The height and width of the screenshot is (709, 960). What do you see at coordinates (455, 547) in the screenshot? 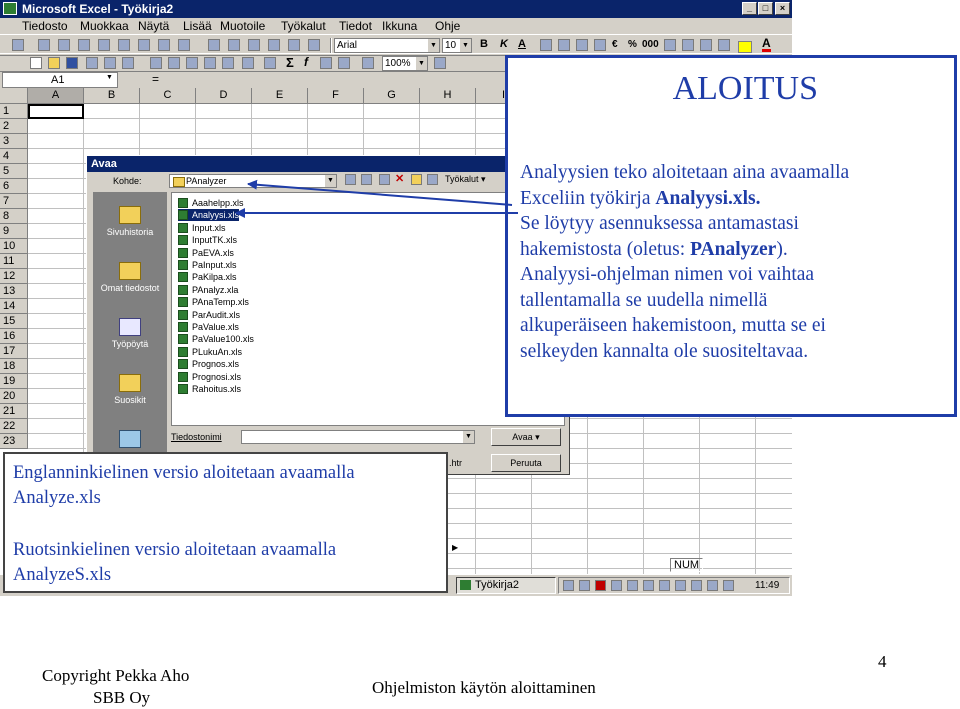
I see `scroll-right-icon: ▶` at bounding box center [455, 547].